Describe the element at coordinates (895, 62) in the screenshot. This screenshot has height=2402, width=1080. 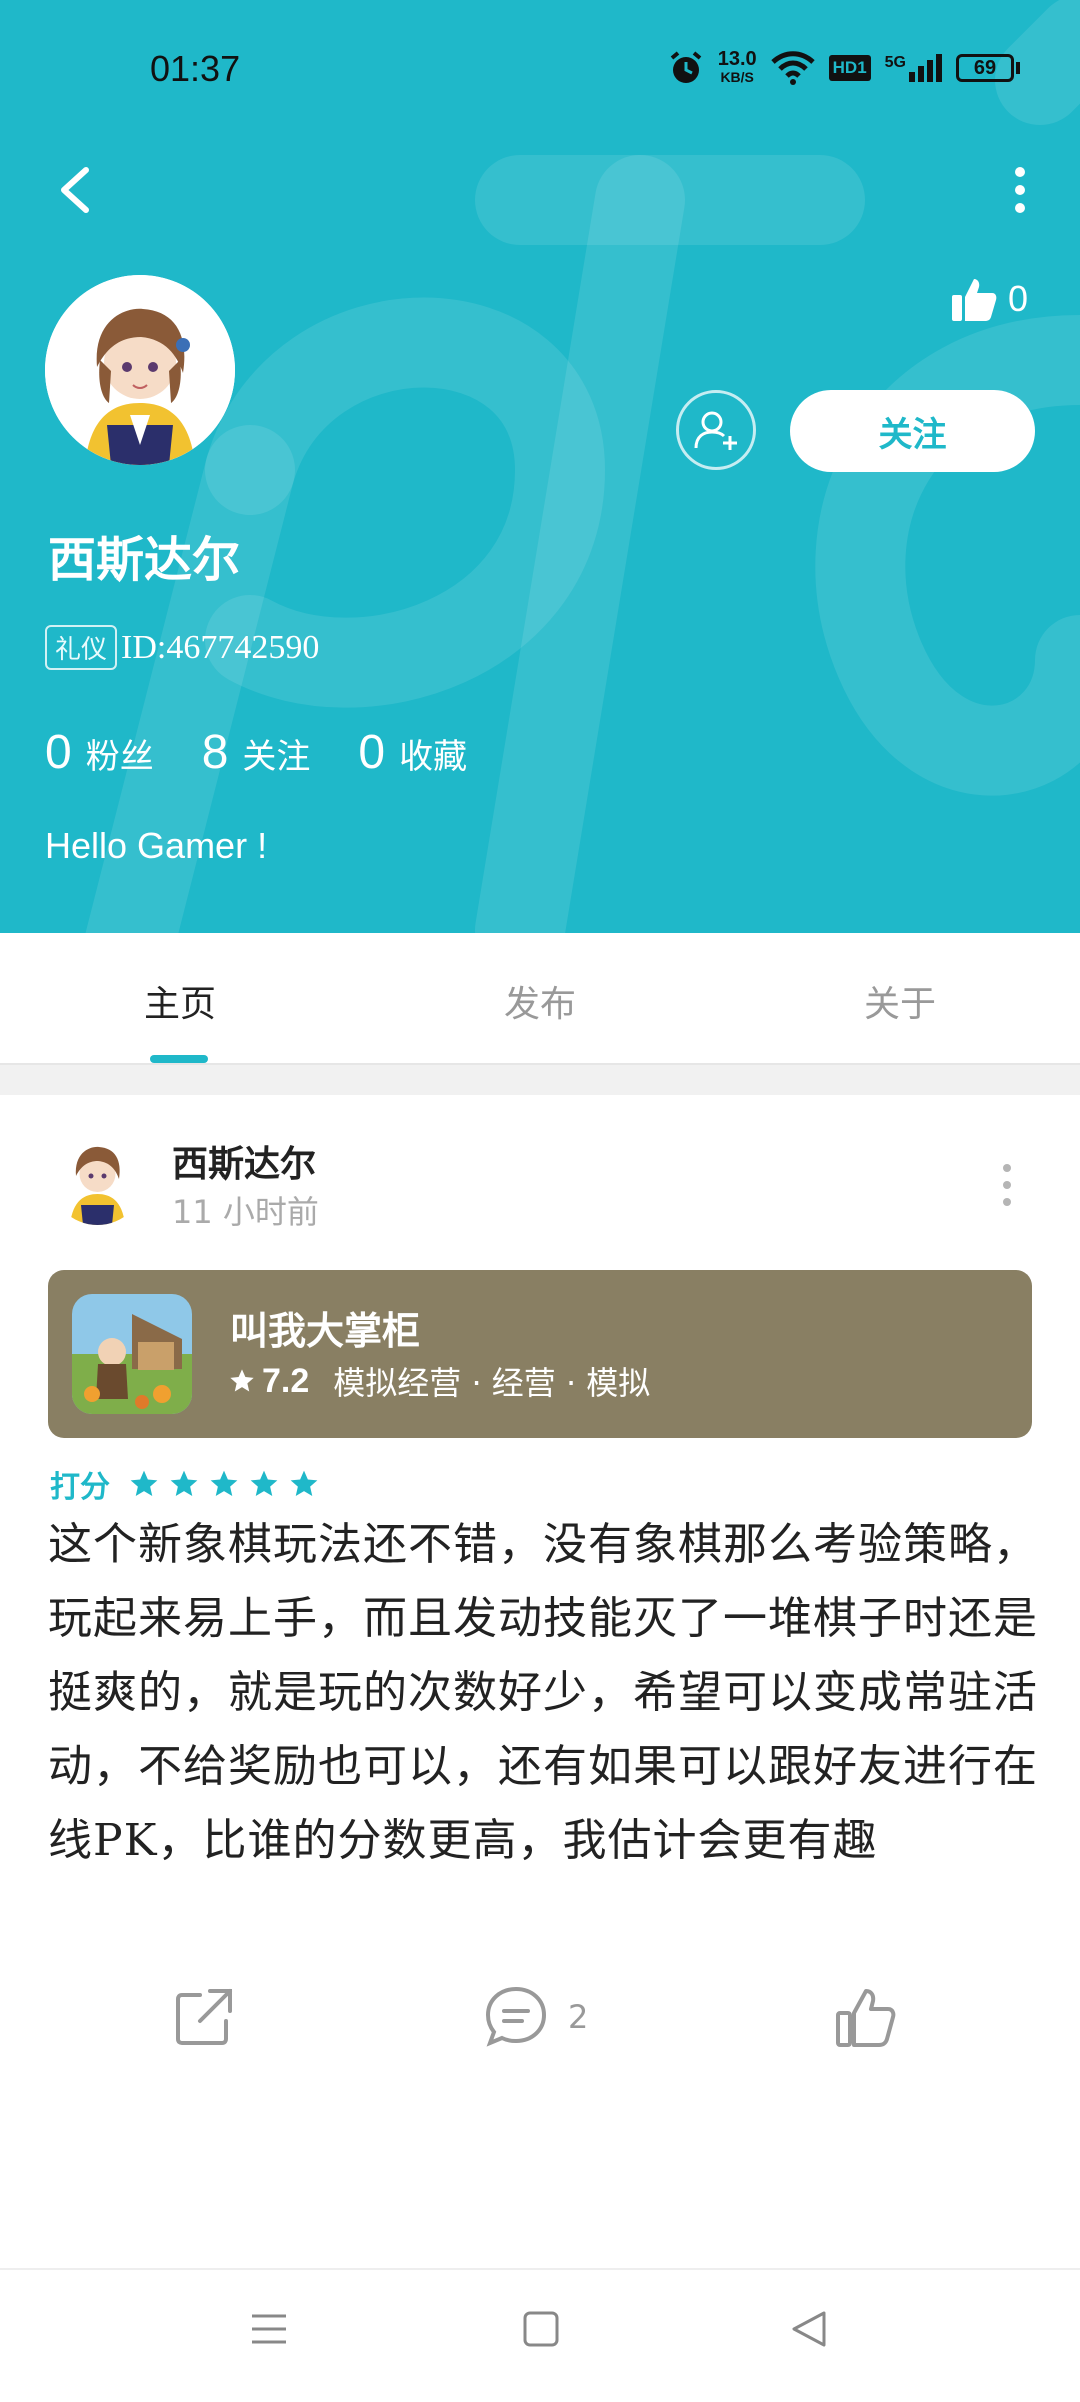
I see `signal-label: 5G` at that location.